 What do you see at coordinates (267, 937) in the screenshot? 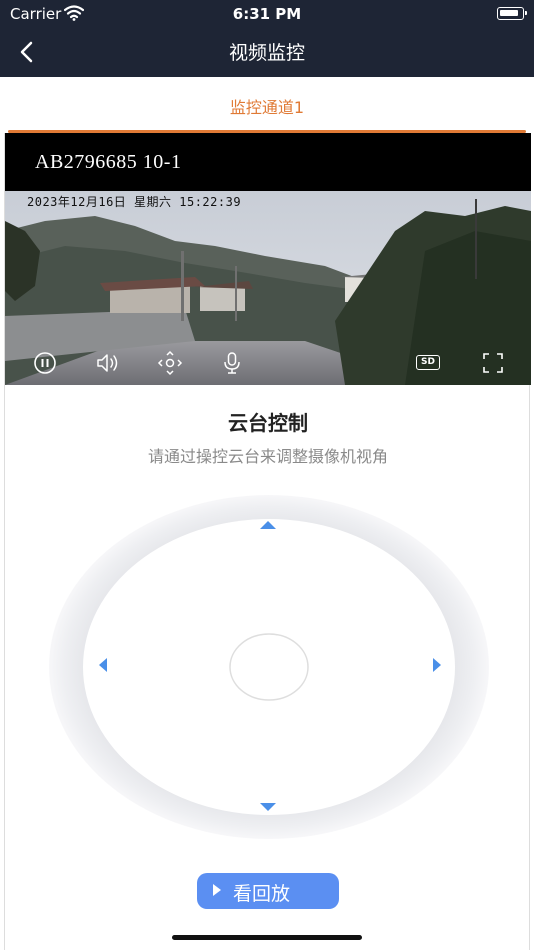
I see `home-indicator` at bounding box center [267, 937].